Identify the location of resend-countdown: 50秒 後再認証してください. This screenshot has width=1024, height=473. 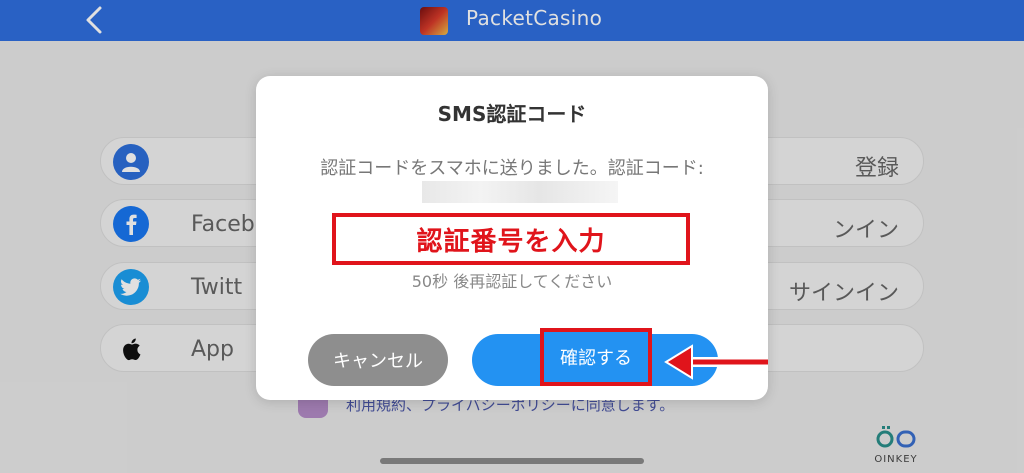
(512, 281).